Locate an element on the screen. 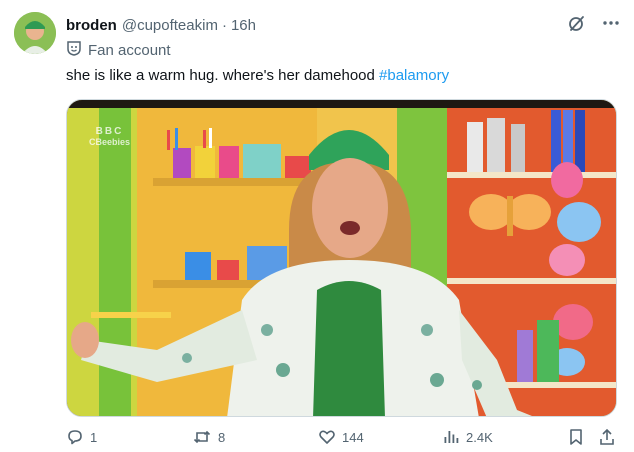 This screenshot has width=634, height=452. share-button is located at coordinates (607, 437).